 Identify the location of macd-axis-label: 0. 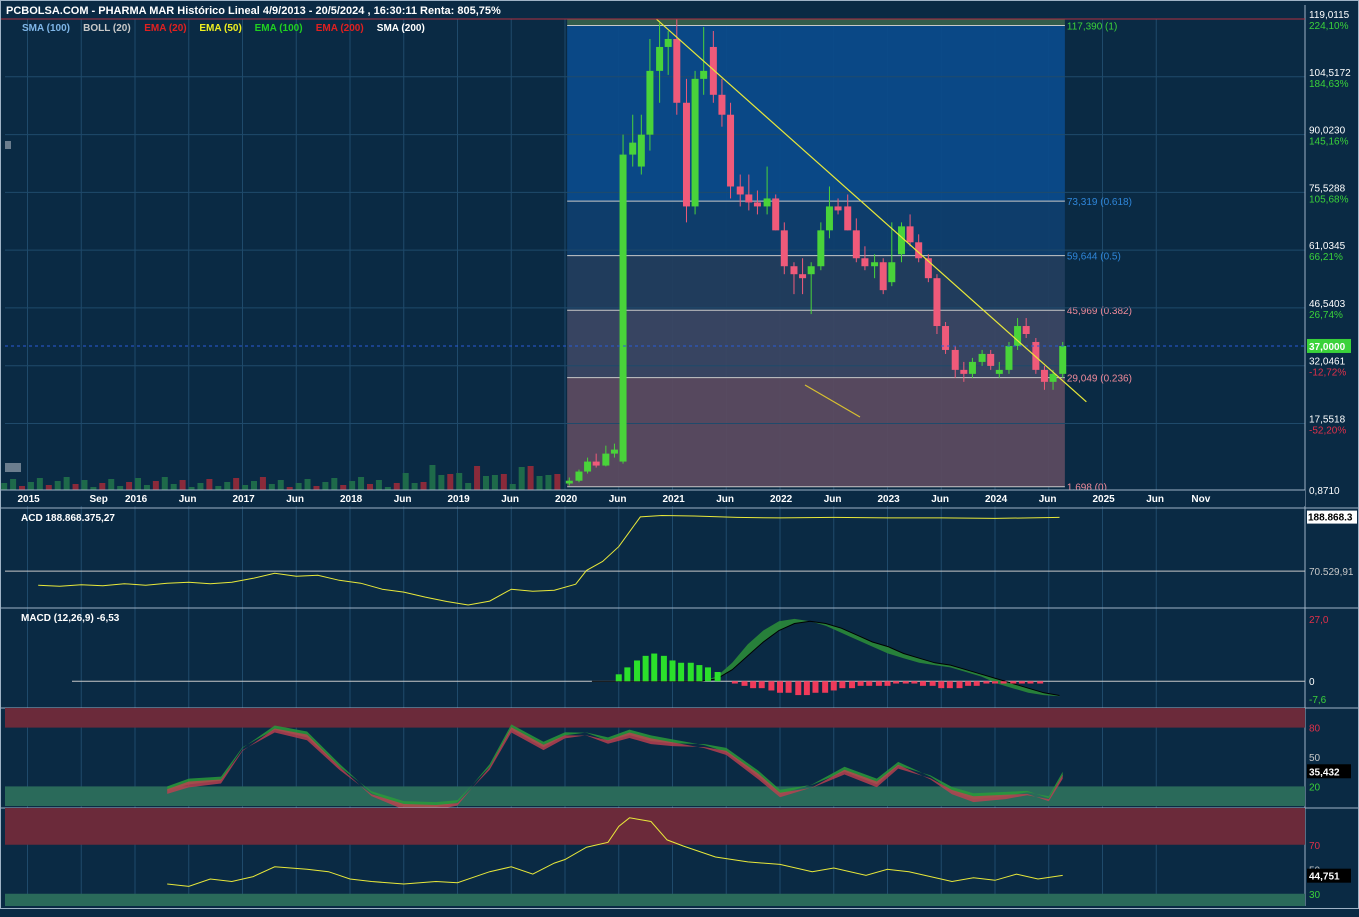
(1312, 682).